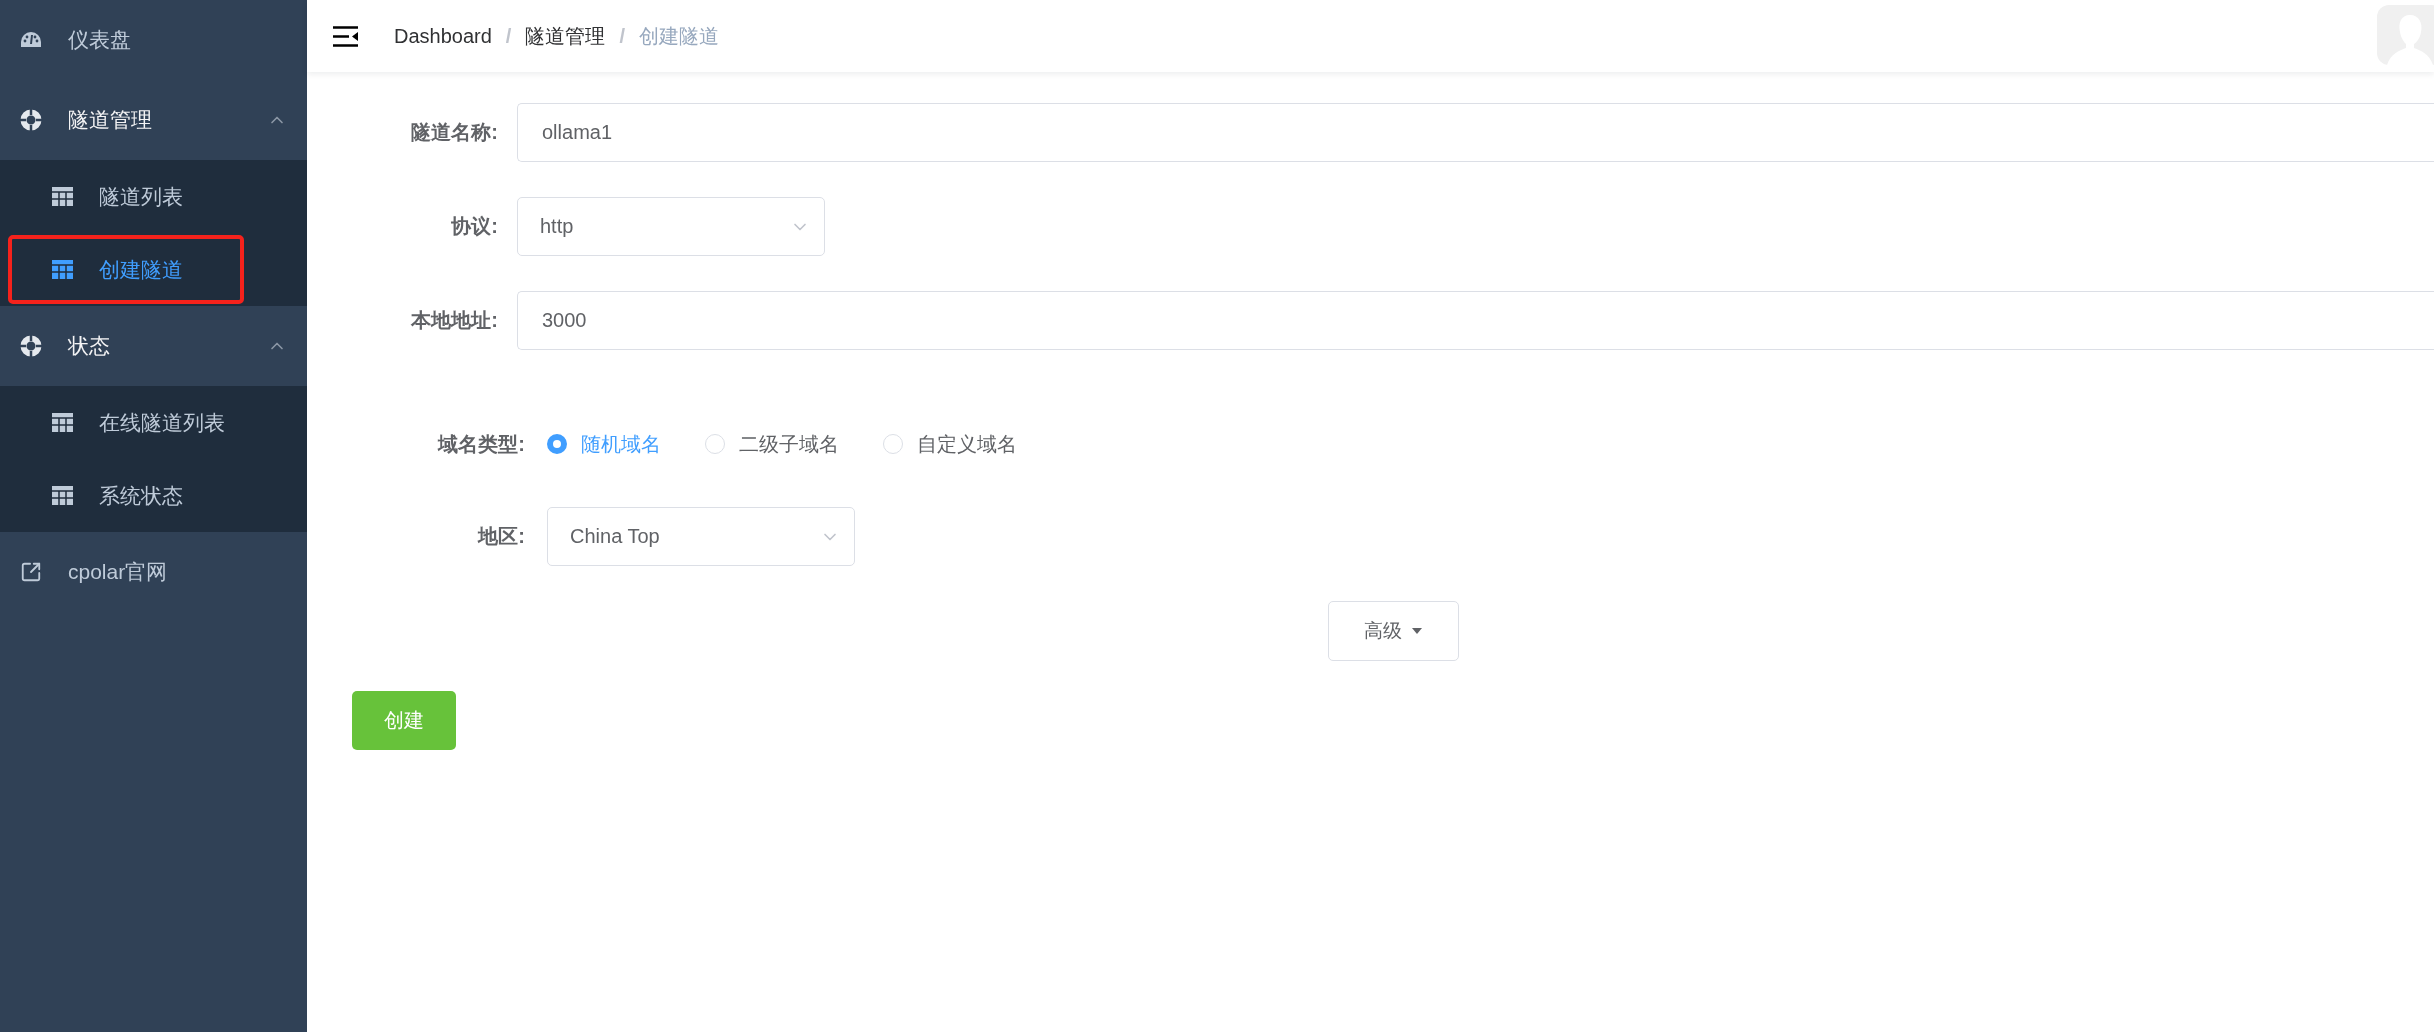 Image resolution: width=2434 pixels, height=1032 pixels. What do you see at coordinates (557, 444) in the screenshot?
I see `radio-button` at bounding box center [557, 444].